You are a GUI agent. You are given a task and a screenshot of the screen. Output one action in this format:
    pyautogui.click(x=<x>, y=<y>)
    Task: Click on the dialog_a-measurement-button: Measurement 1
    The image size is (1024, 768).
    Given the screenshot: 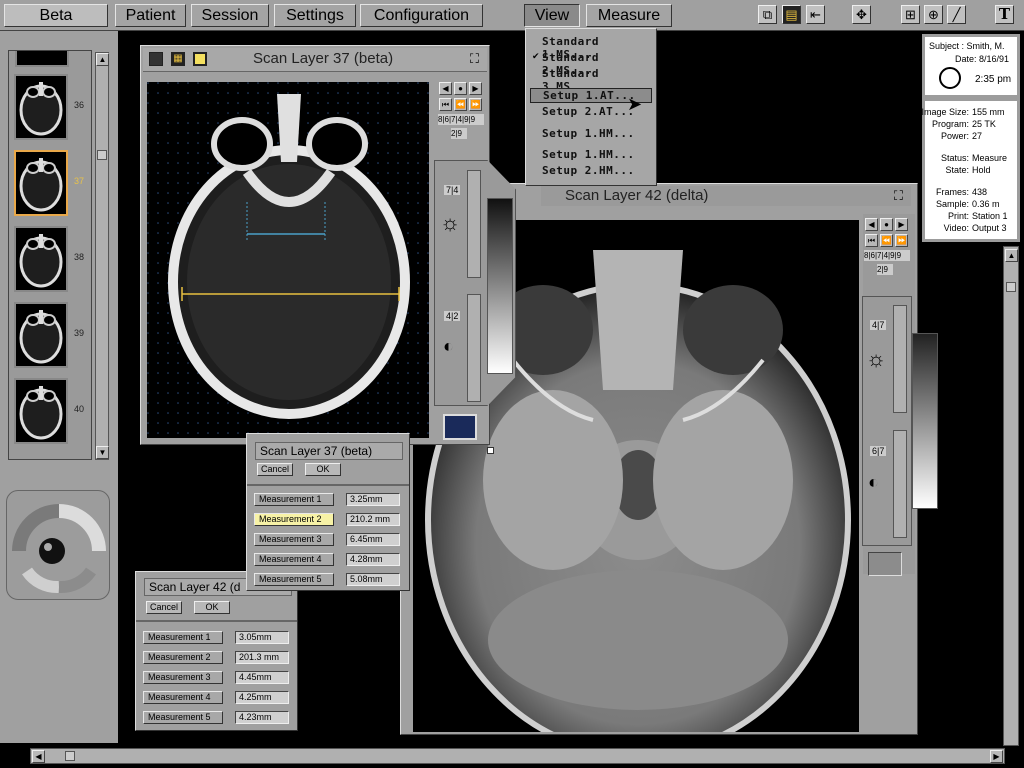 What is the action you would take?
    pyautogui.click(x=294, y=499)
    